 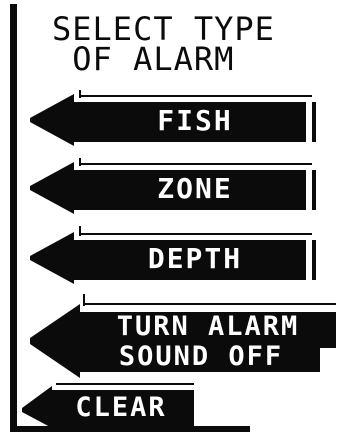 I want to click on screen-frame-left, so click(x=13, y=218).